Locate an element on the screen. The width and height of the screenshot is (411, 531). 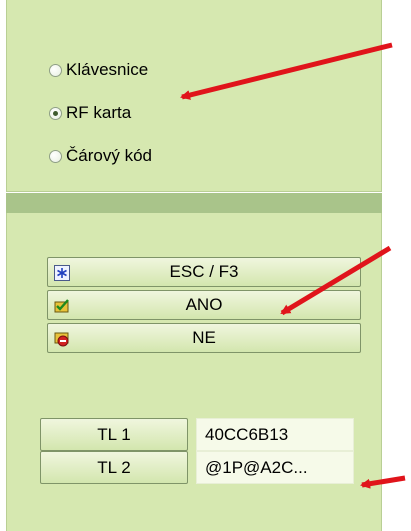
esc-button: ESC / F3 is located at coordinates (204, 272).